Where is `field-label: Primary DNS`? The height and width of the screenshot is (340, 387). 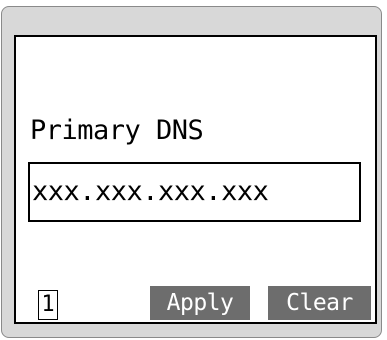 field-label: Primary DNS is located at coordinates (117, 130).